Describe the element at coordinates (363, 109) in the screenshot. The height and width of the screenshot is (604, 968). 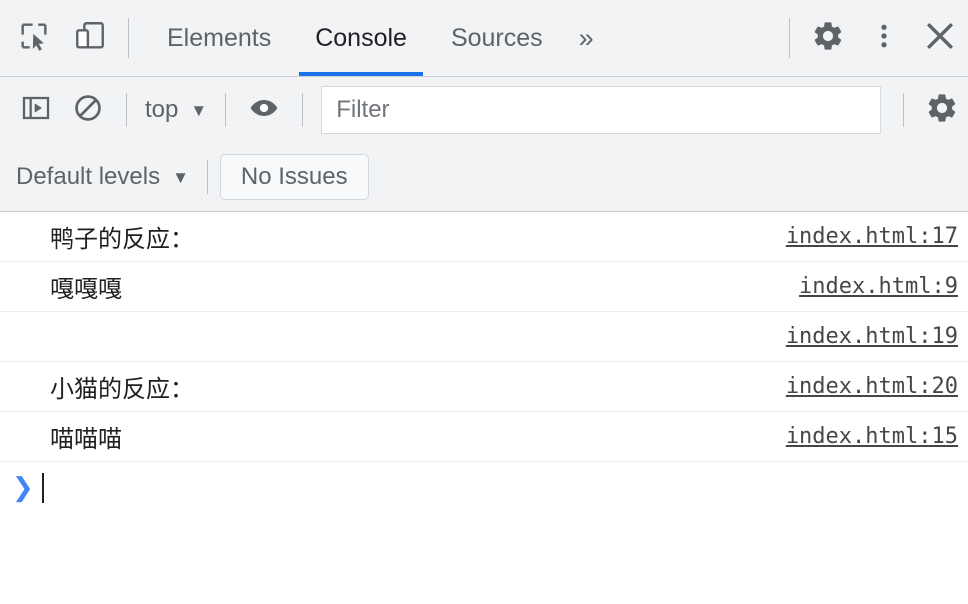
I see `filter-placeholder: Filter` at that location.